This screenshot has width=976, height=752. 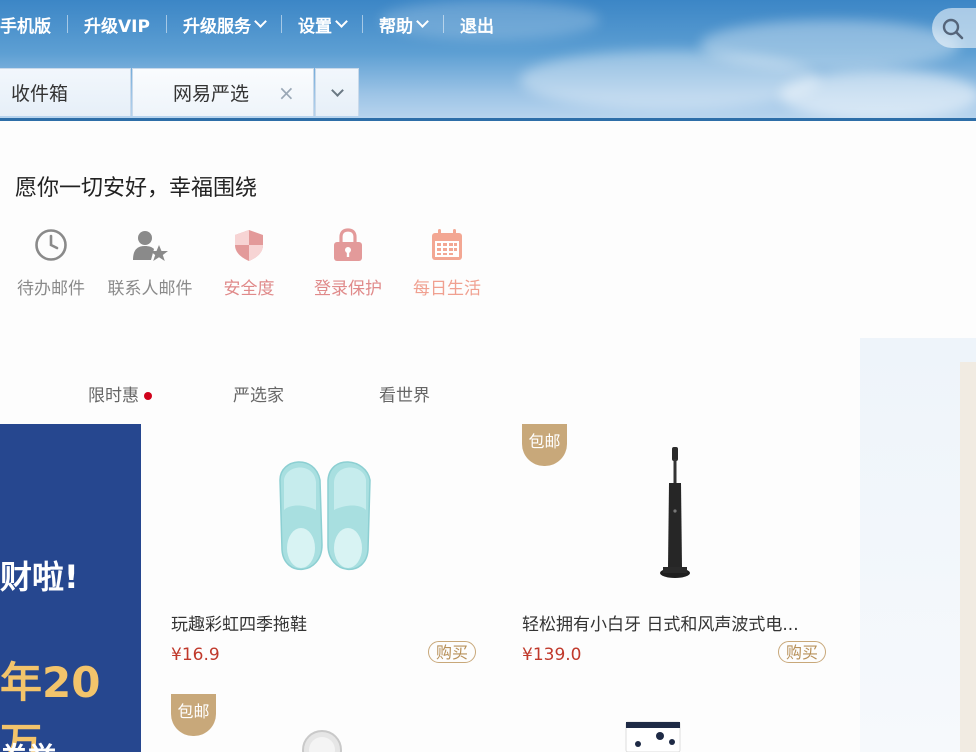 What do you see at coordinates (33, 24) in the screenshot?
I see `nav-mobile: 手机版` at bounding box center [33, 24].